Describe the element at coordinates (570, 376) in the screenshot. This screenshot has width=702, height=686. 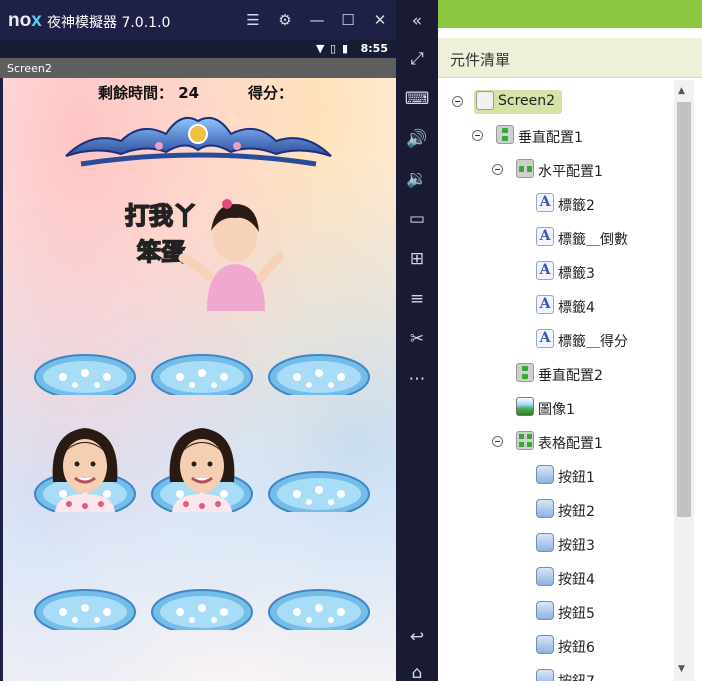
I see `tree-node-label: 垂直配置2` at that location.